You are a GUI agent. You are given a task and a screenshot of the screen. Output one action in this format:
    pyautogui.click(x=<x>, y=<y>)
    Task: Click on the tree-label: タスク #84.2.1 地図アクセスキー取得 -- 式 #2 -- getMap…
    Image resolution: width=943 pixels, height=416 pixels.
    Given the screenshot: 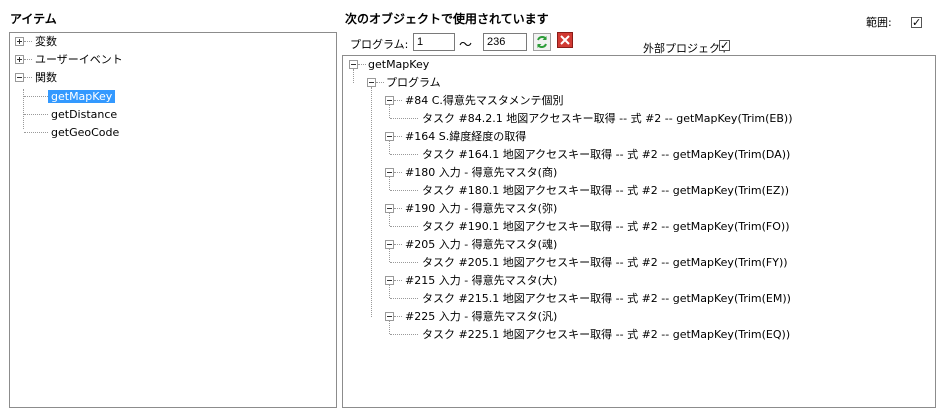 What is the action you would take?
    pyautogui.click(x=607, y=118)
    